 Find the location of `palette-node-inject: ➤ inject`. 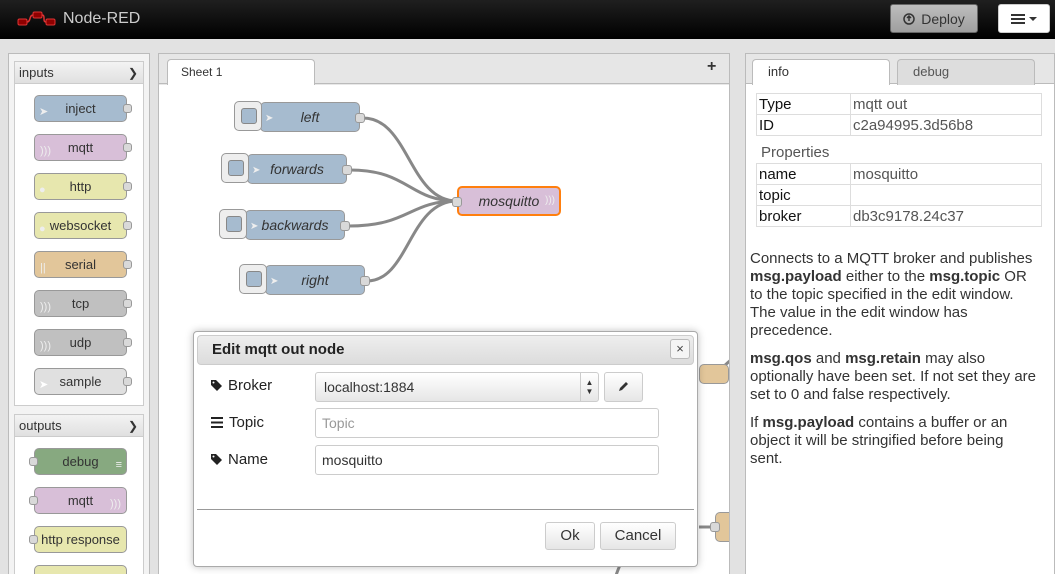

palette-node-inject: ➤ inject is located at coordinates (83, 108).